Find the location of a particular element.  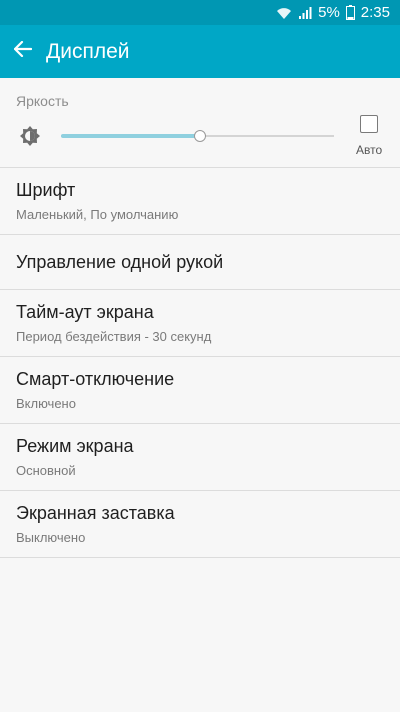

item-title: Смарт-отключение is located at coordinates (95, 379).